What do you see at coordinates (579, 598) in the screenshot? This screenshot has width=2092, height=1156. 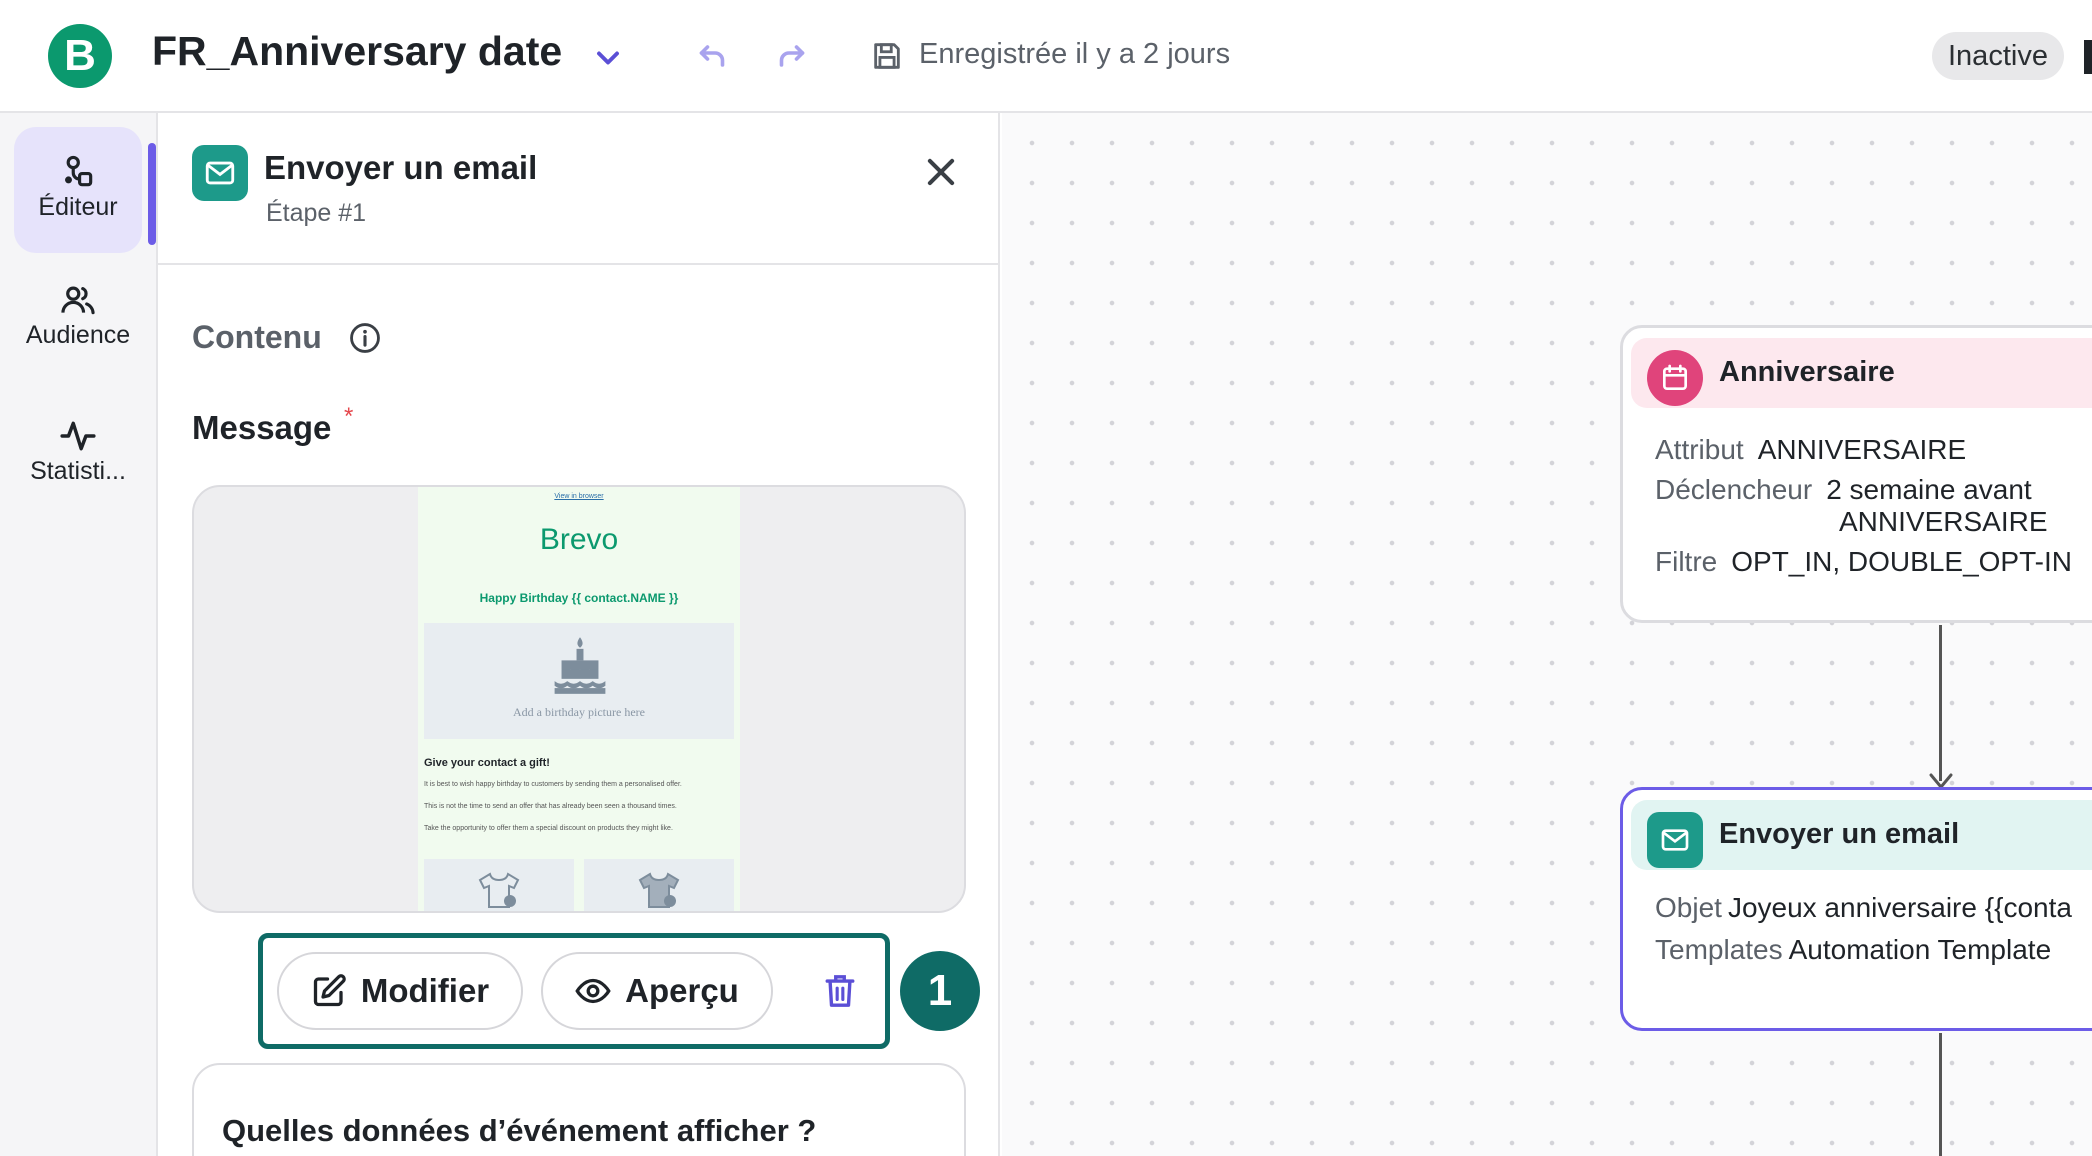 I see `email-greeting: Happy Birthday {{ contact.NAME }}` at bounding box center [579, 598].